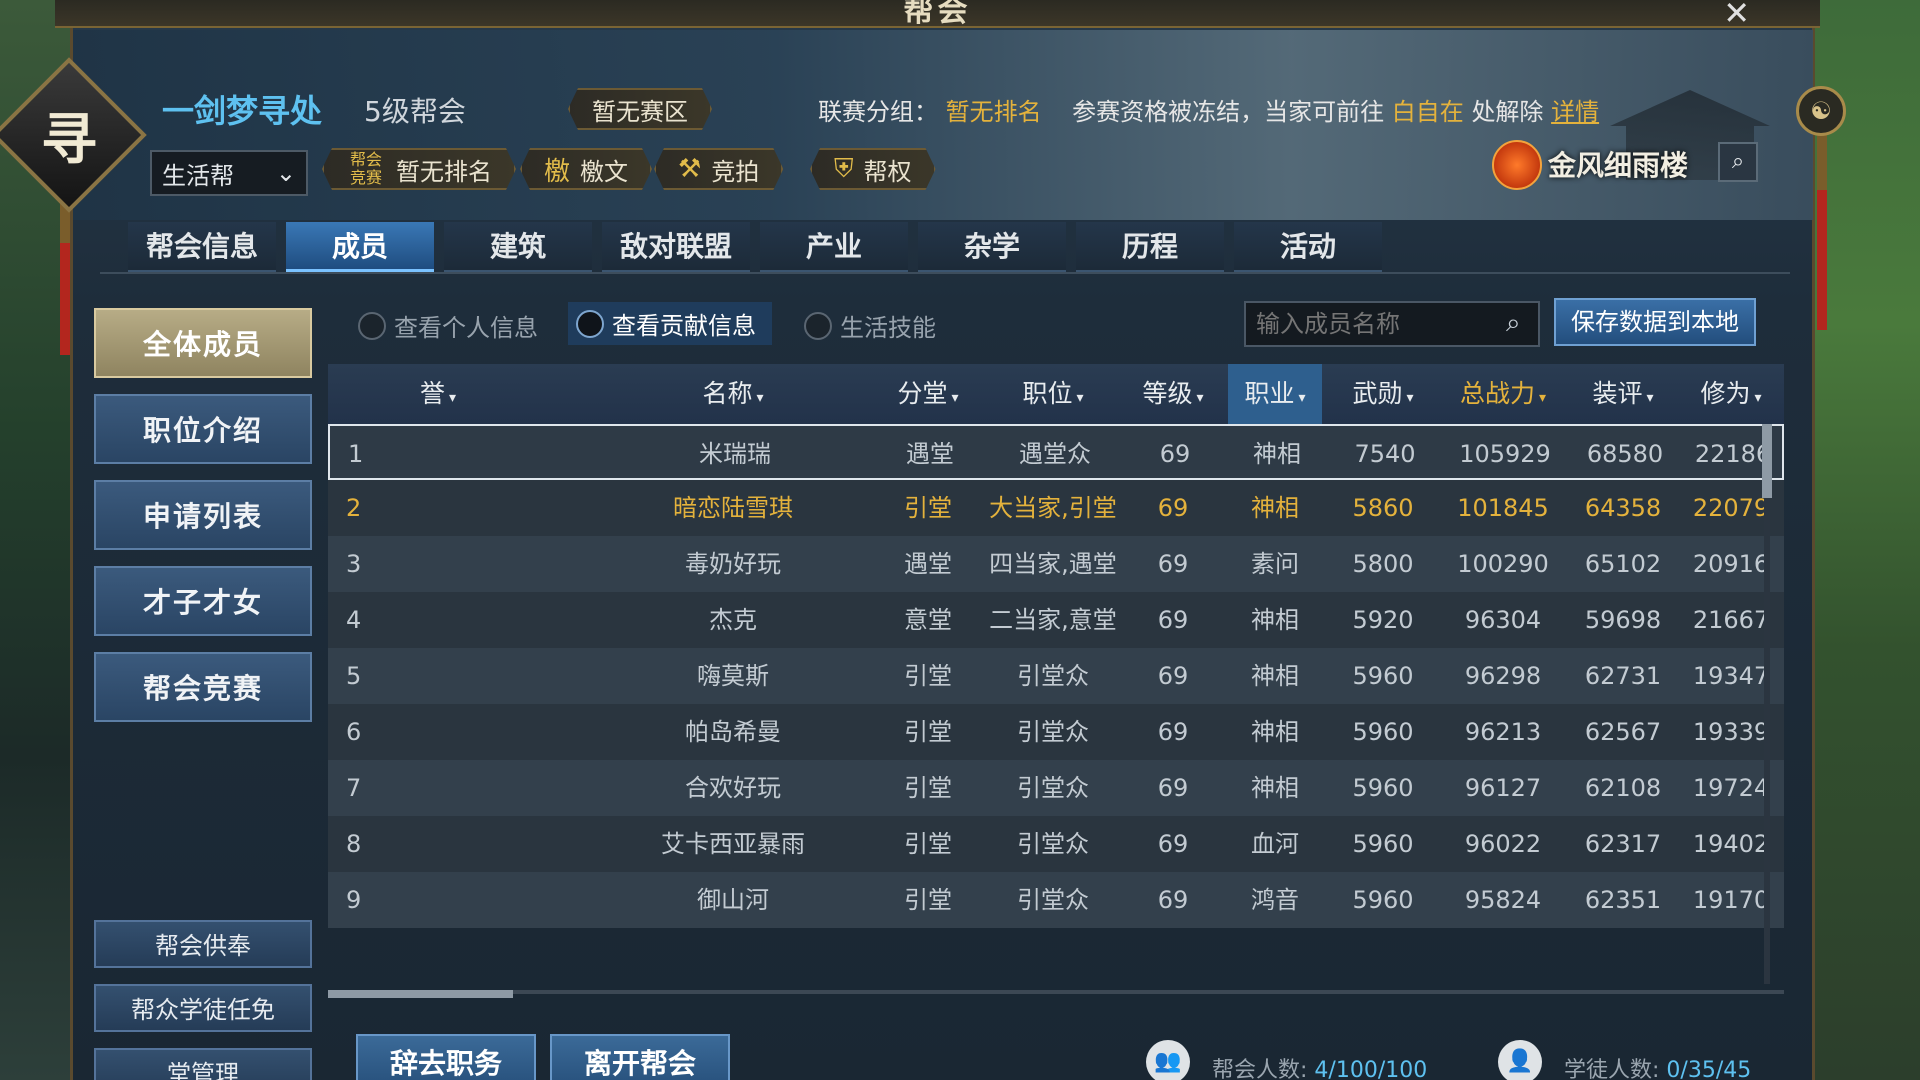  Describe the element at coordinates (1767, 704) in the screenshot. I see `vertical-scrollbar` at that location.